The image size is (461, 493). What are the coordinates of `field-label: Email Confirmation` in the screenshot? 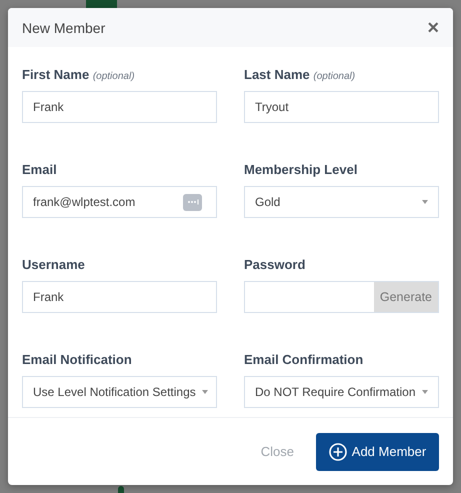 It's located at (304, 360).